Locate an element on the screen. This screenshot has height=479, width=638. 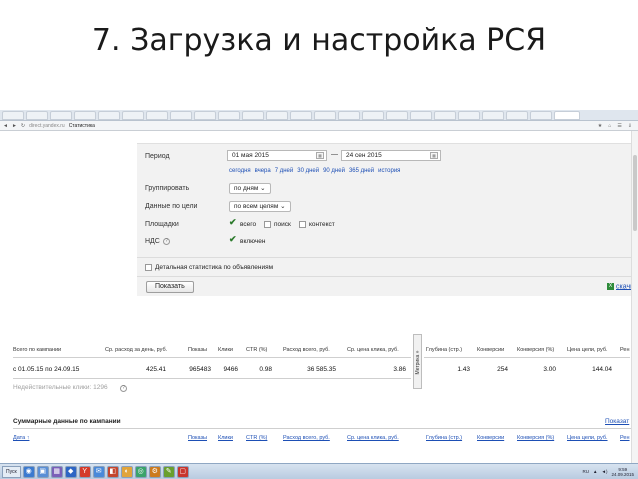
table-header: Рен is located at coordinates (625, 350).